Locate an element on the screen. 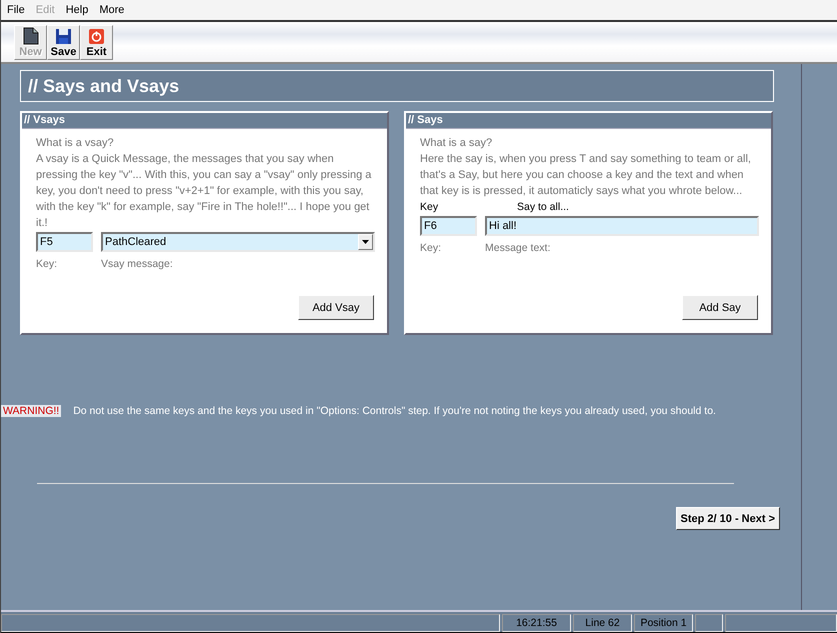  panel-title: // Vsays is located at coordinates (204, 121).